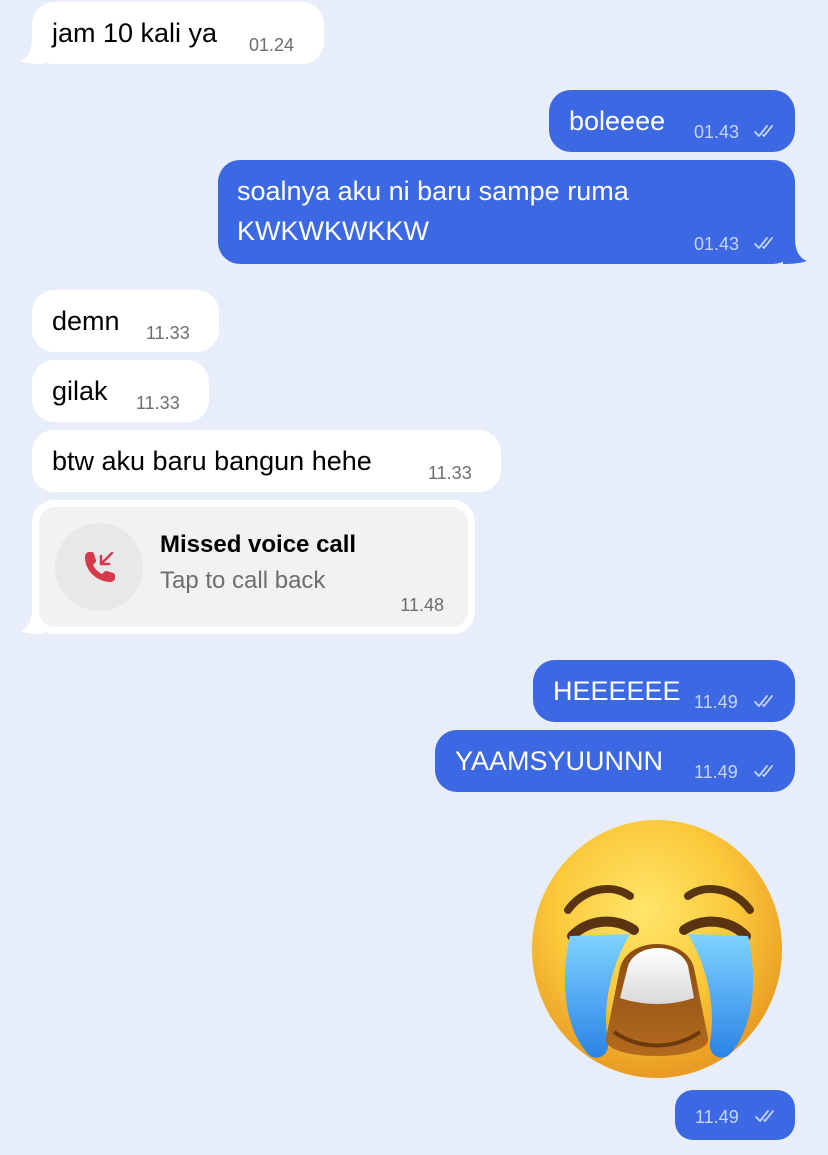  I want to click on message-text: YAAMSYUUNNN, so click(559, 761).